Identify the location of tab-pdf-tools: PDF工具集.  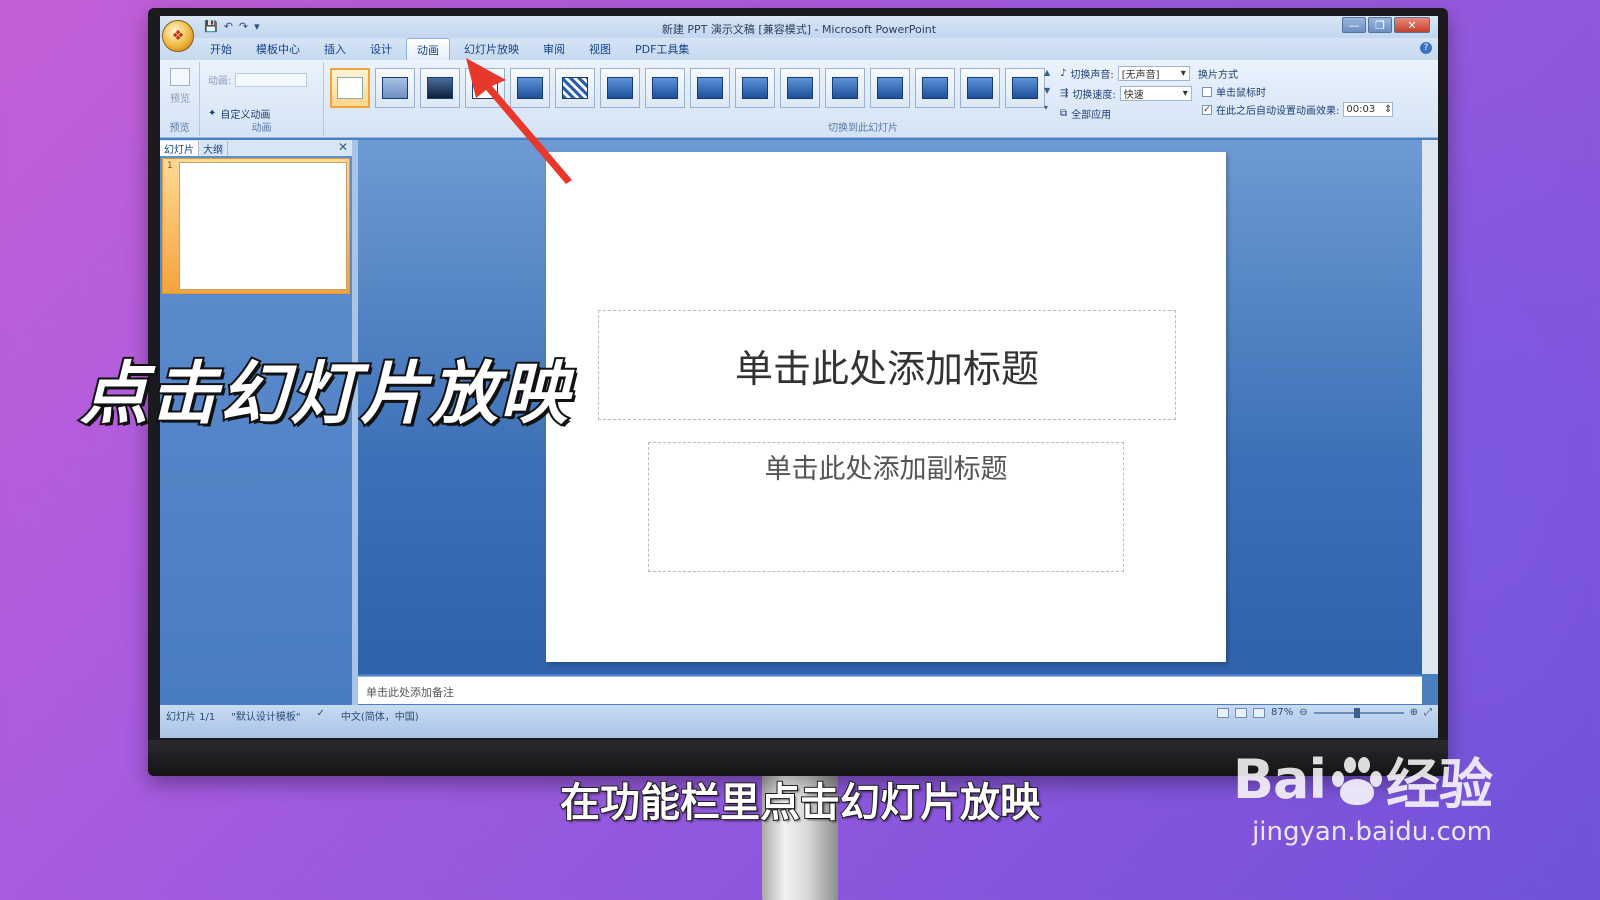
(662, 49).